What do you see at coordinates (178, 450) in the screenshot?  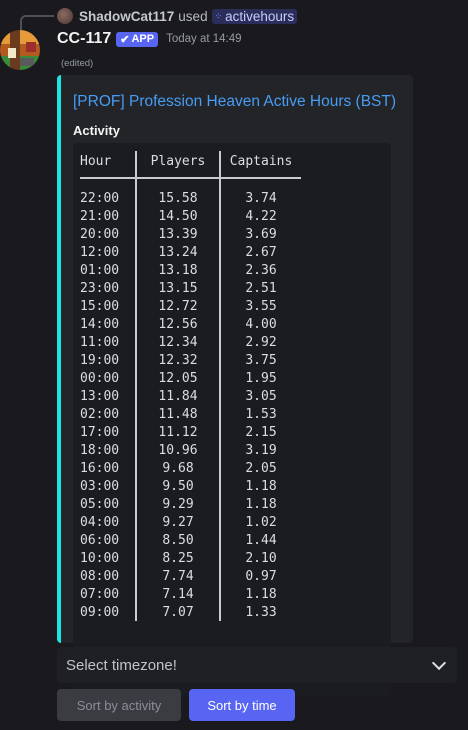 I see `players-cell: 10.96` at bounding box center [178, 450].